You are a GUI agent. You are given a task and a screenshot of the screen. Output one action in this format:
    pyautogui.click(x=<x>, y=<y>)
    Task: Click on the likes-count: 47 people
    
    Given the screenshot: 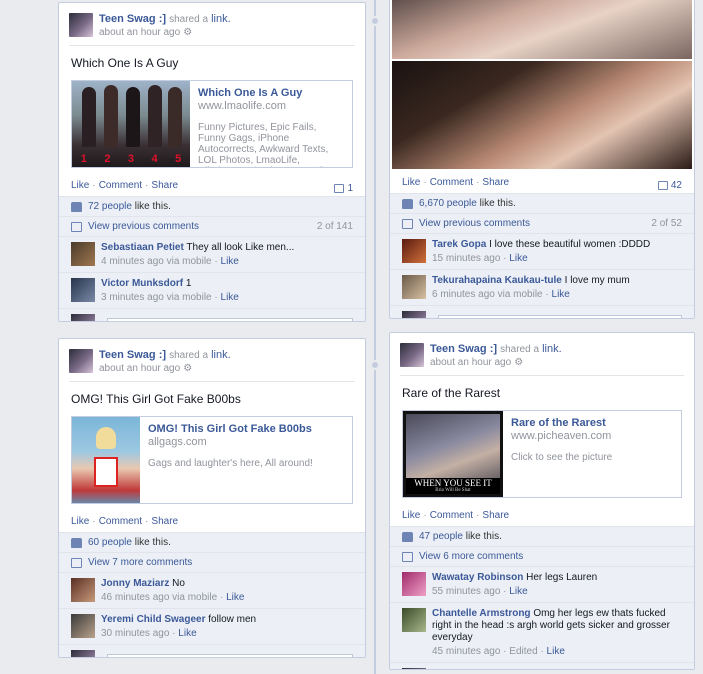 What is the action you would take?
    pyautogui.click(x=441, y=536)
    